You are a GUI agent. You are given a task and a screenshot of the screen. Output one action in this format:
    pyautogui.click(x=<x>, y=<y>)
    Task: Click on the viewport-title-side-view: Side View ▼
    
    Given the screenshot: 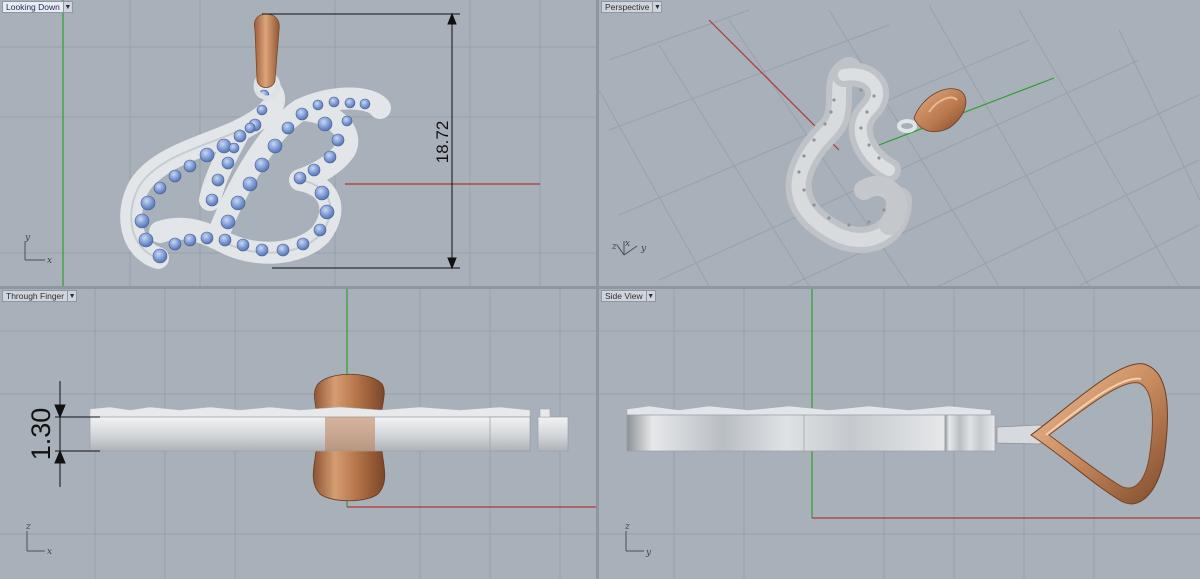 What is the action you would take?
    pyautogui.click(x=628, y=296)
    